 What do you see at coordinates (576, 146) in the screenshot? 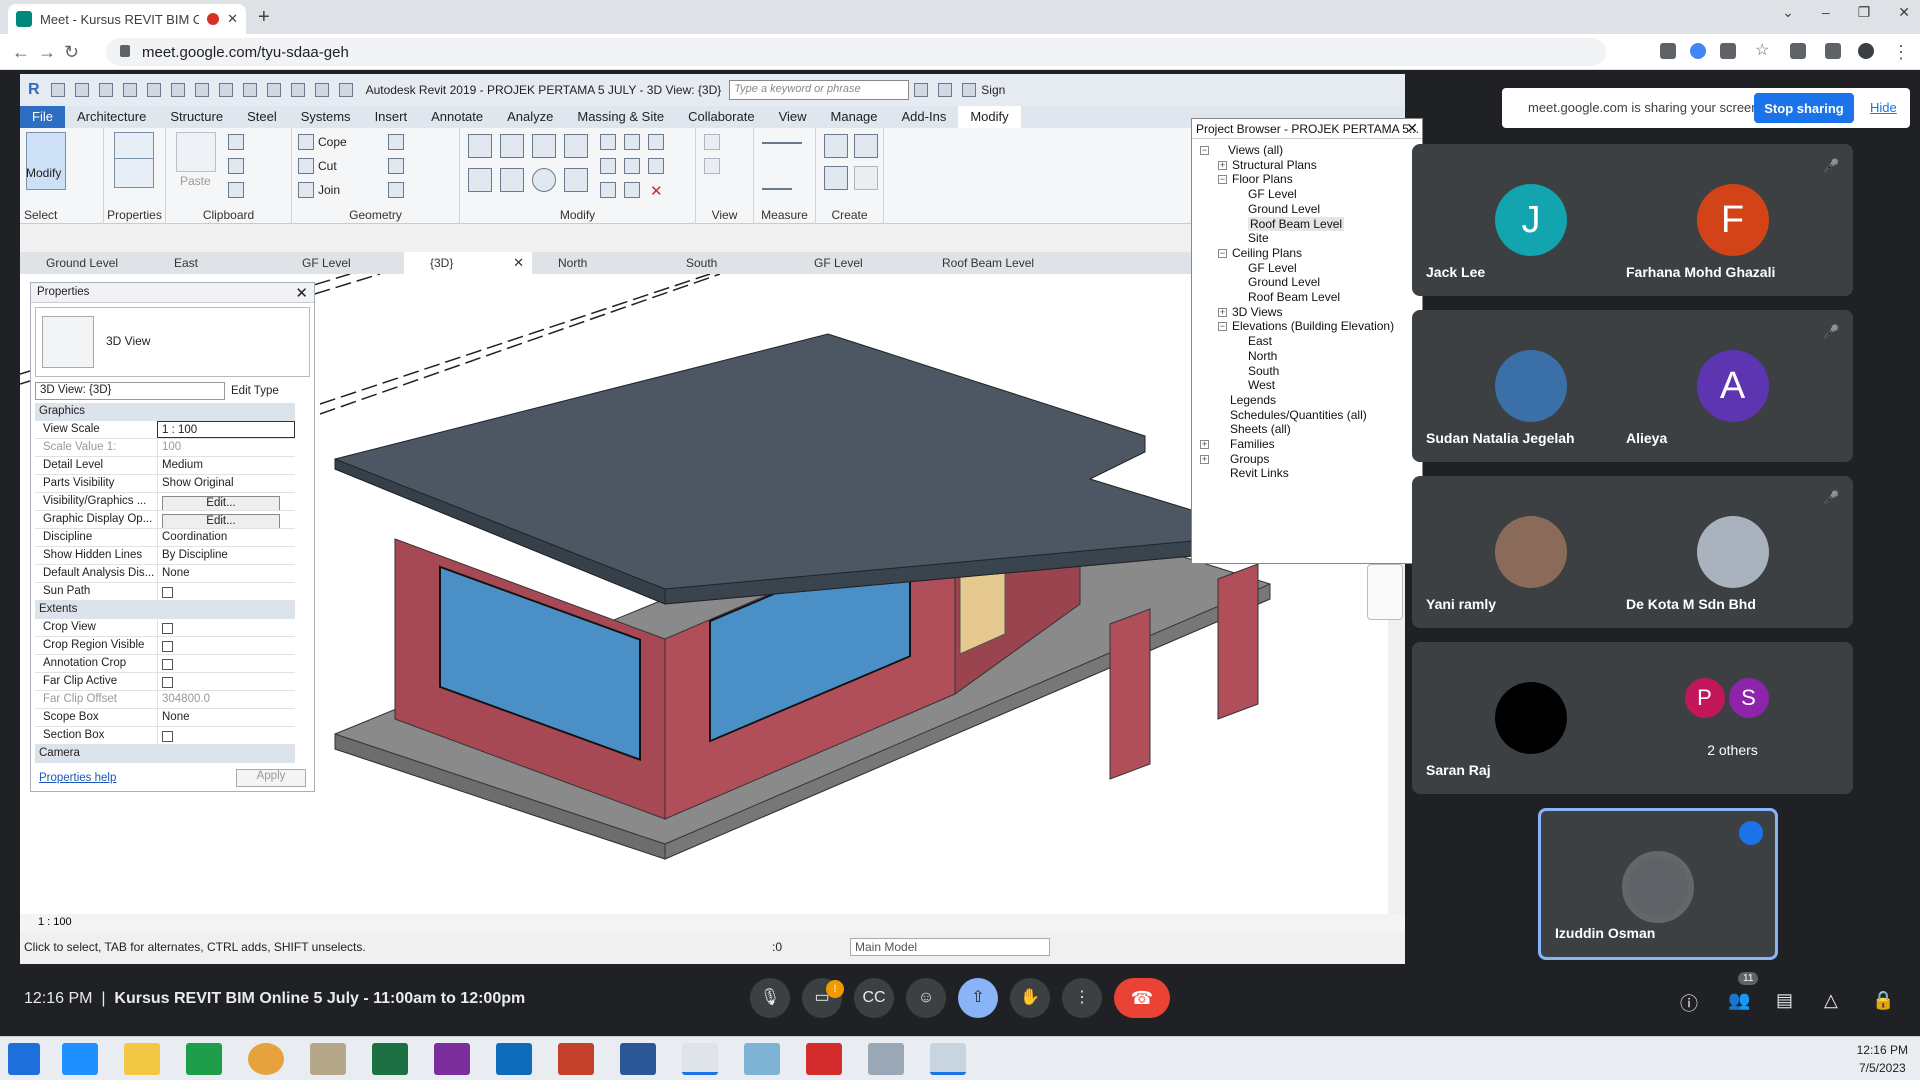
I see `mirror-draw-icon` at bounding box center [576, 146].